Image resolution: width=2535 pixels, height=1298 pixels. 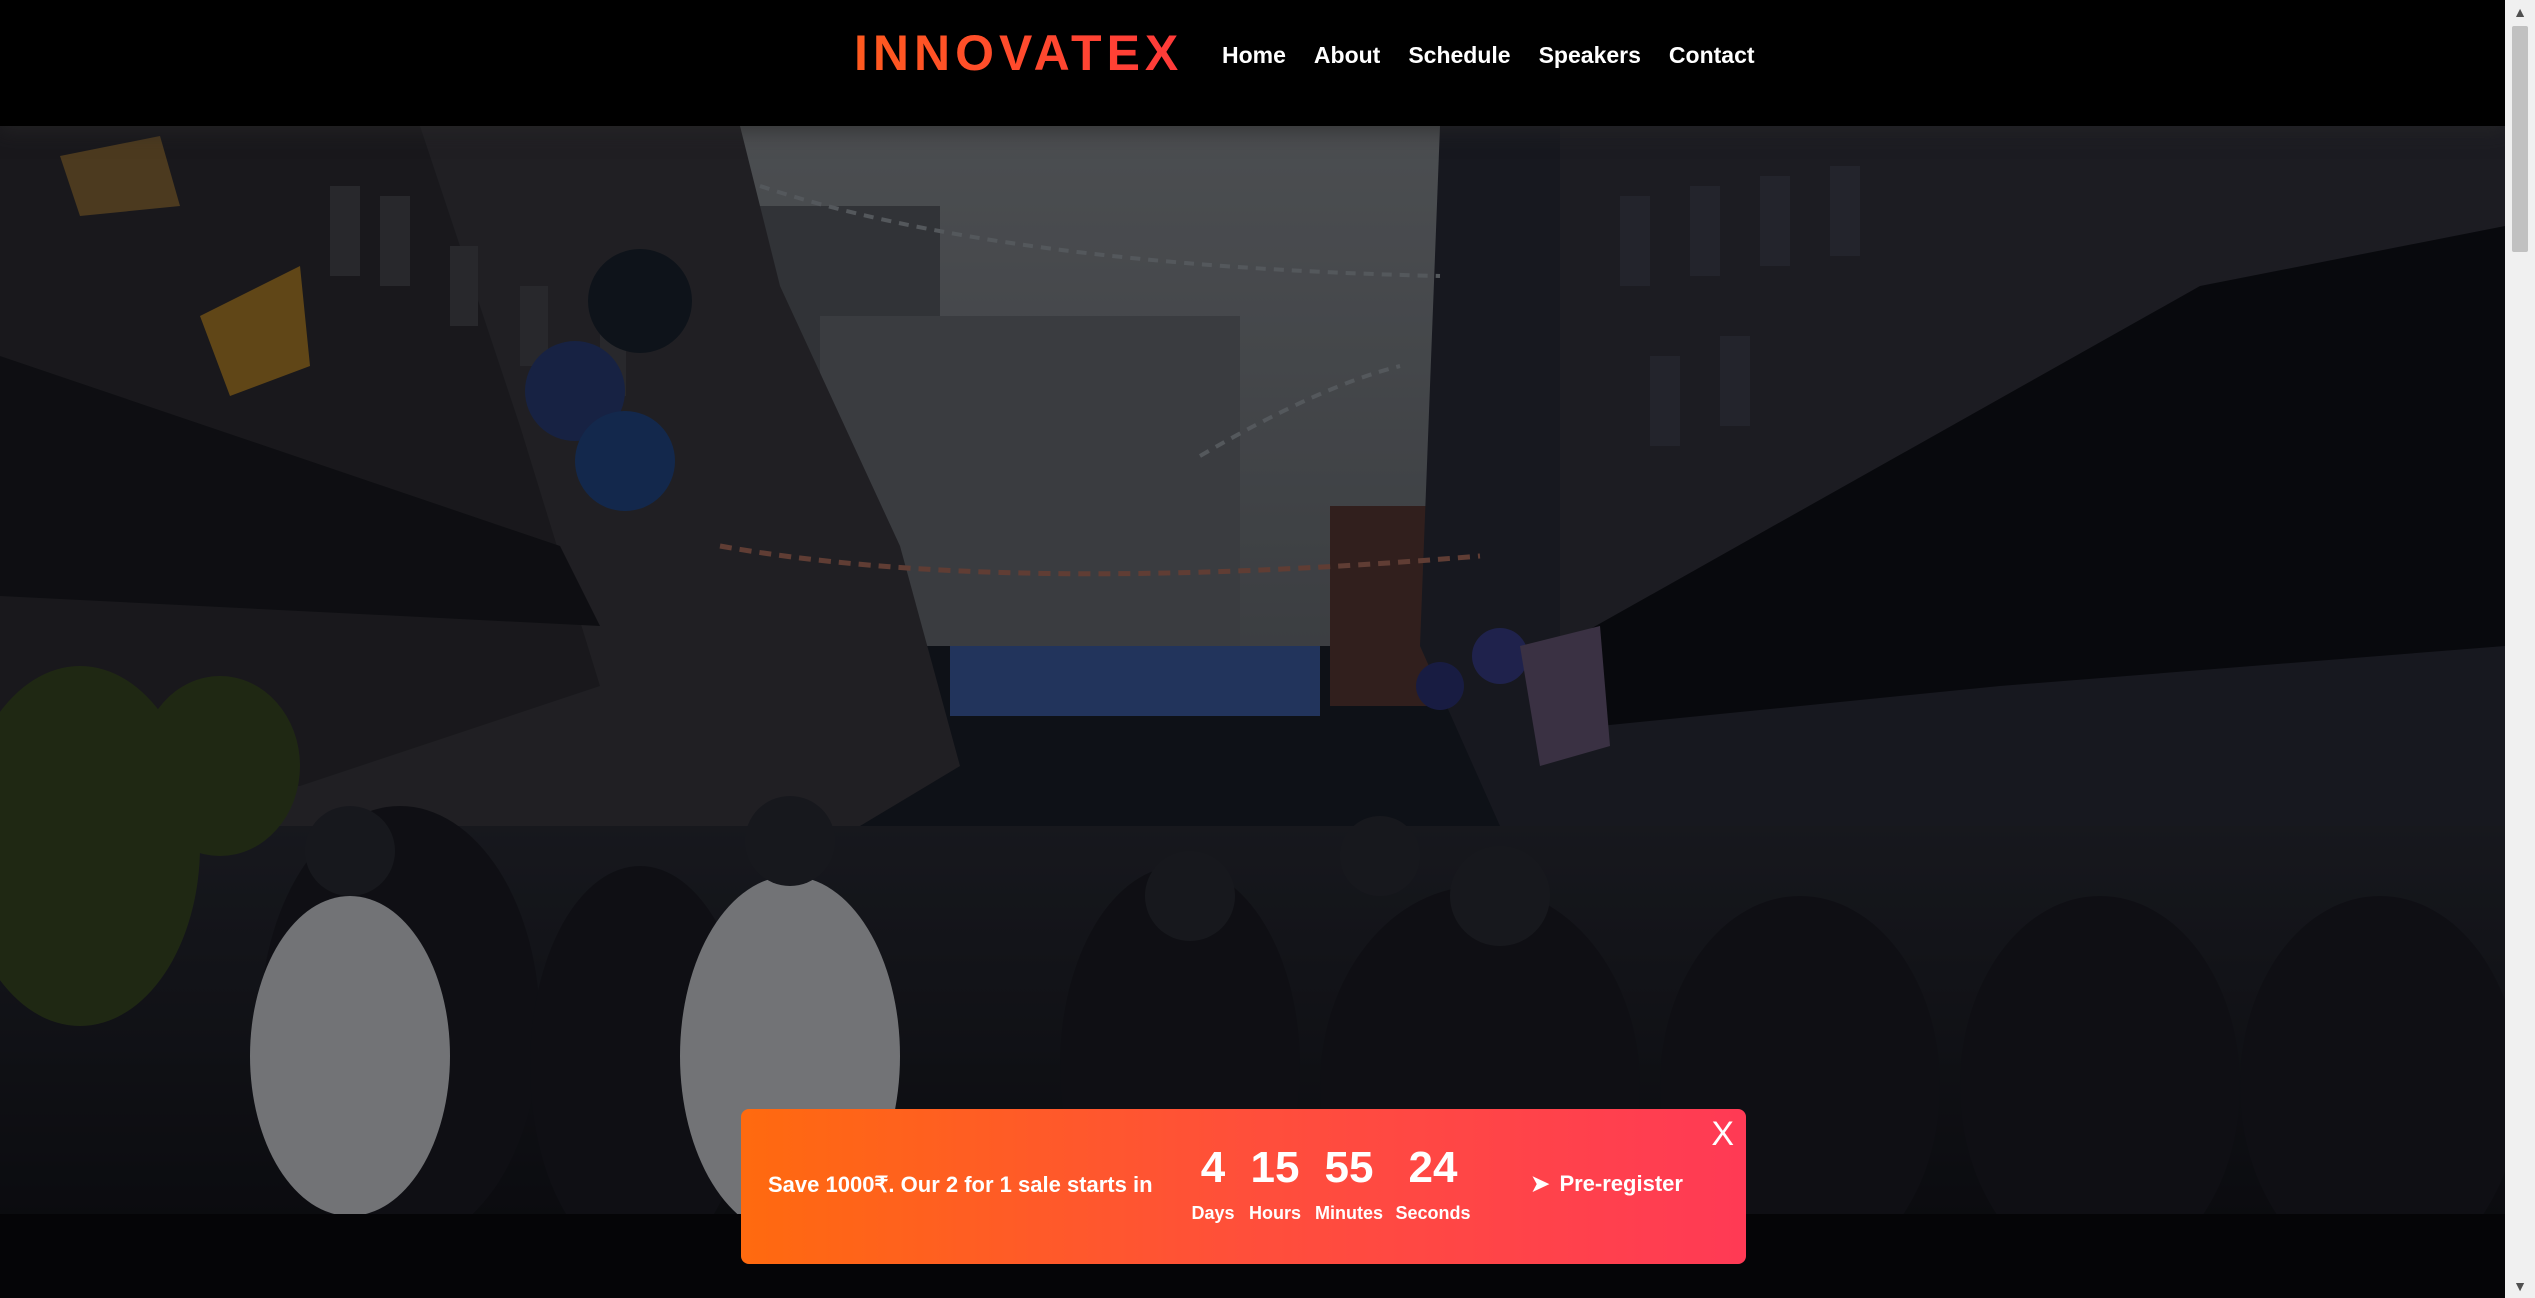 What do you see at coordinates (1433, 1213) in the screenshot?
I see `seconds-label: Seconds` at bounding box center [1433, 1213].